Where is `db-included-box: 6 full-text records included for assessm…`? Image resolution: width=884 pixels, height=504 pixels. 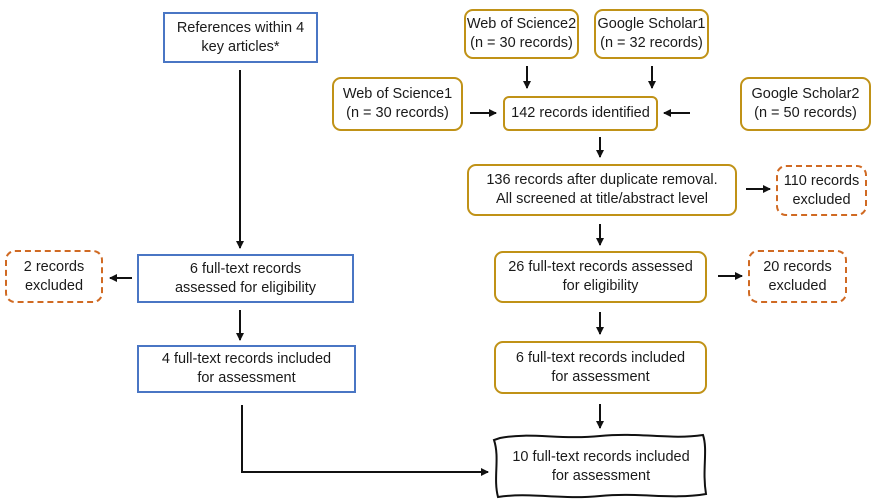
db-included-box: 6 full-text records included for assessm… is located at coordinates (600, 367).